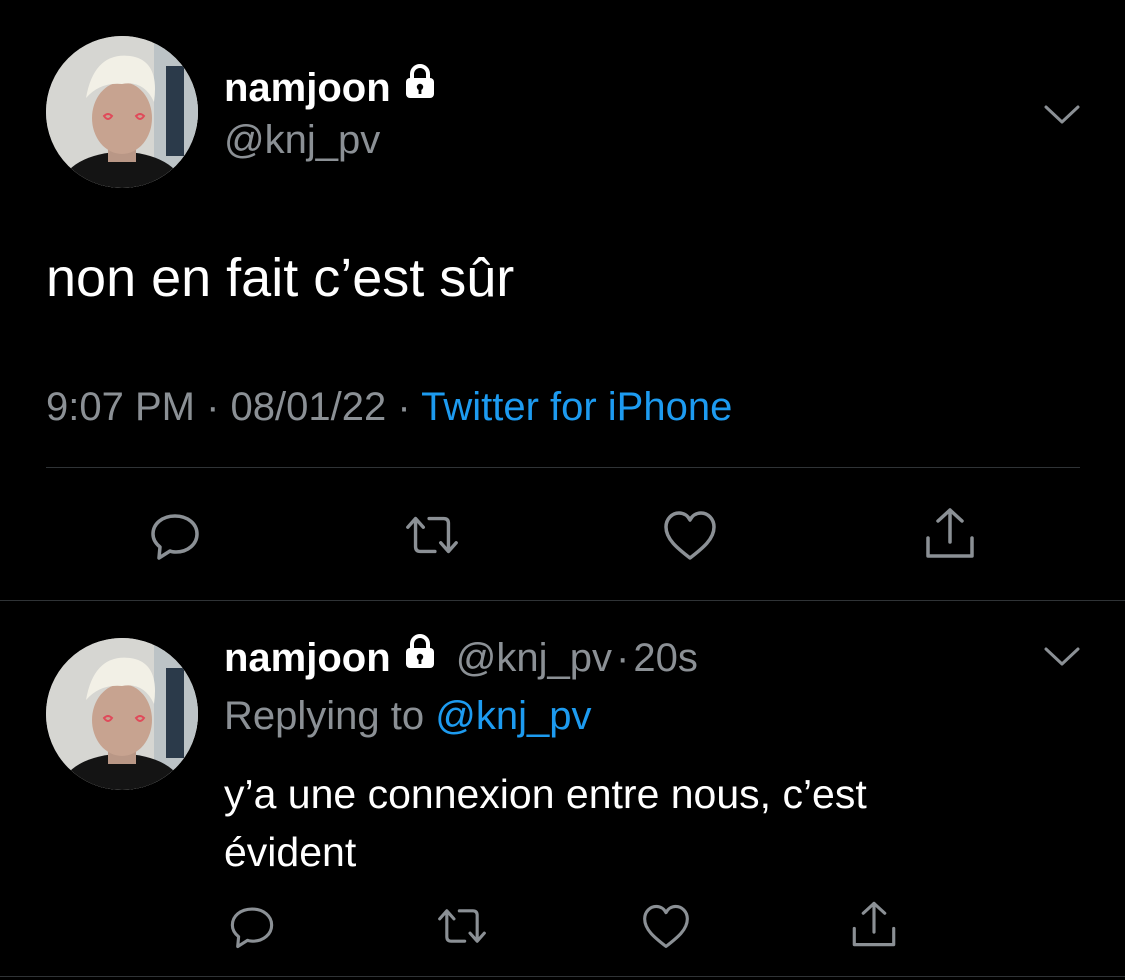 The image size is (1125, 980). I want to click on reply-header: namjoon @knj_pv · 20s, so click(461, 659).